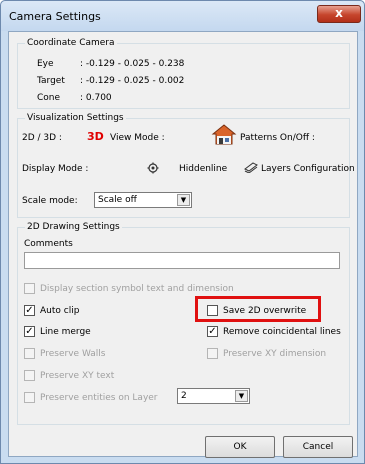 Image resolution: width=365 pixels, height=464 pixels. I want to click on dimension-label: 2D / 3D :, so click(42, 138).